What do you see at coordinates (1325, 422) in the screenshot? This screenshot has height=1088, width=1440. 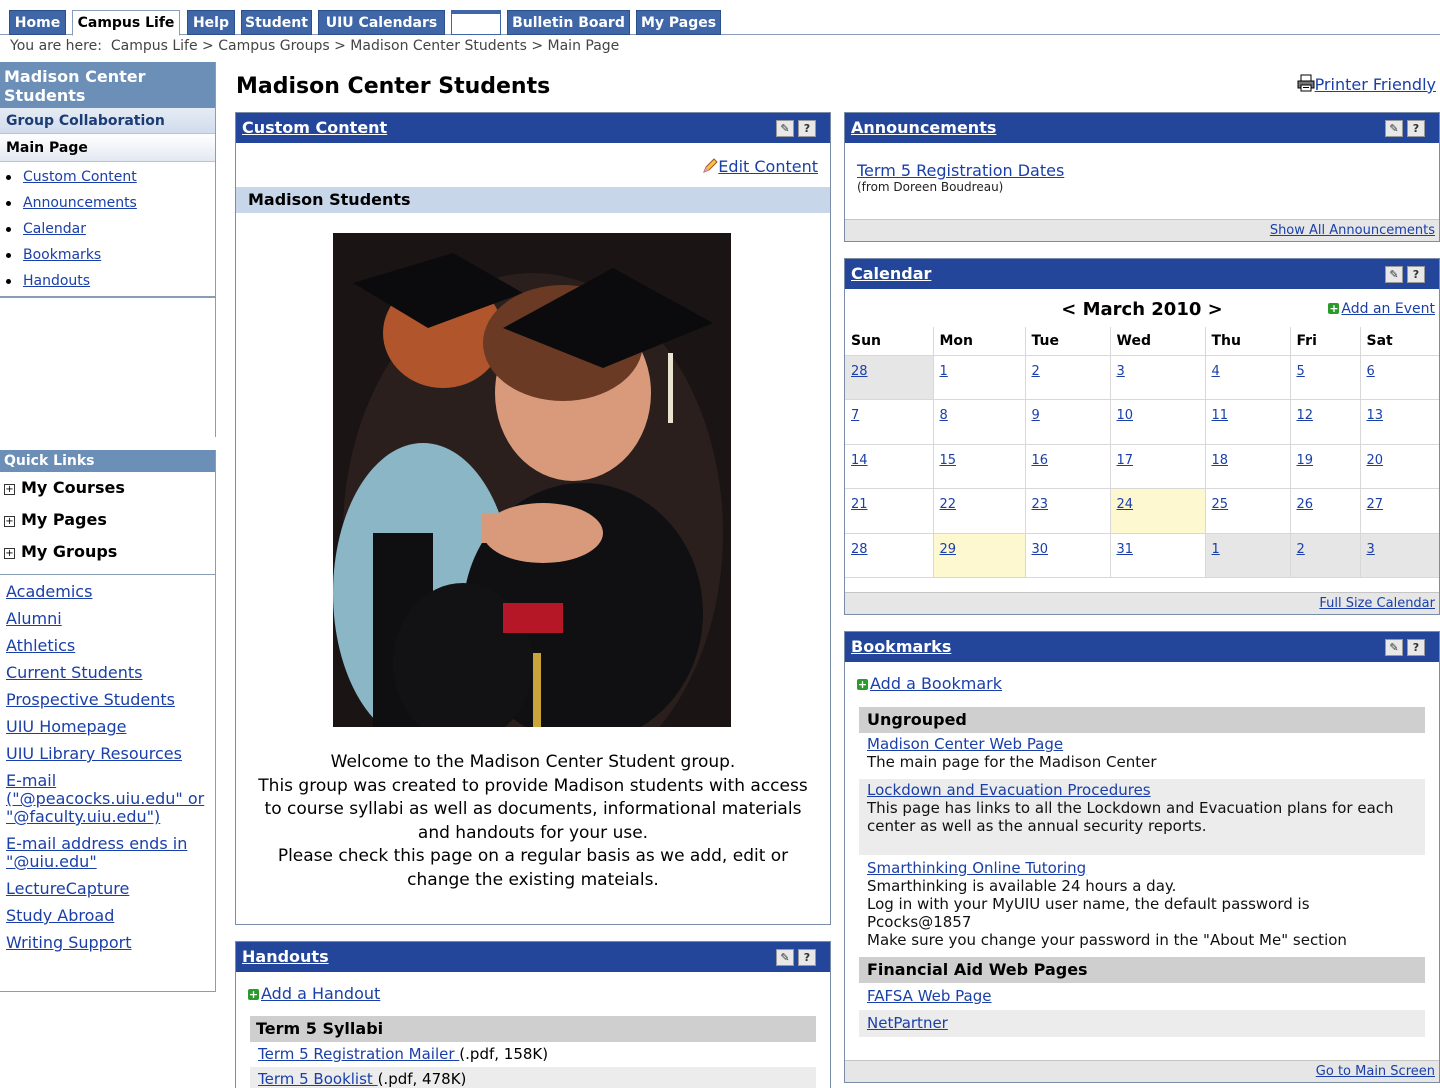 I see `calendar-day-cell: 12` at bounding box center [1325, 422].